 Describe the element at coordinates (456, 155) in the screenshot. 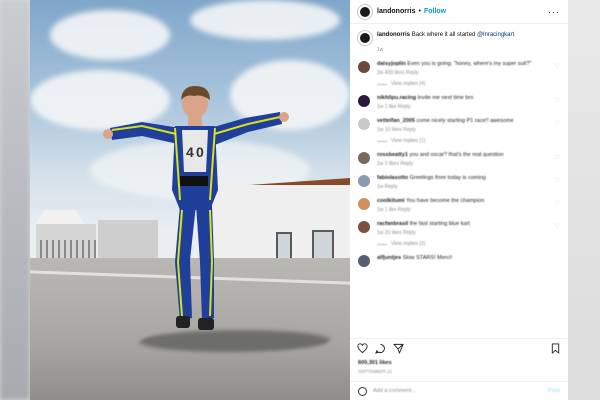

I see `comment-text: you and oscar? that's the real question` at that location.